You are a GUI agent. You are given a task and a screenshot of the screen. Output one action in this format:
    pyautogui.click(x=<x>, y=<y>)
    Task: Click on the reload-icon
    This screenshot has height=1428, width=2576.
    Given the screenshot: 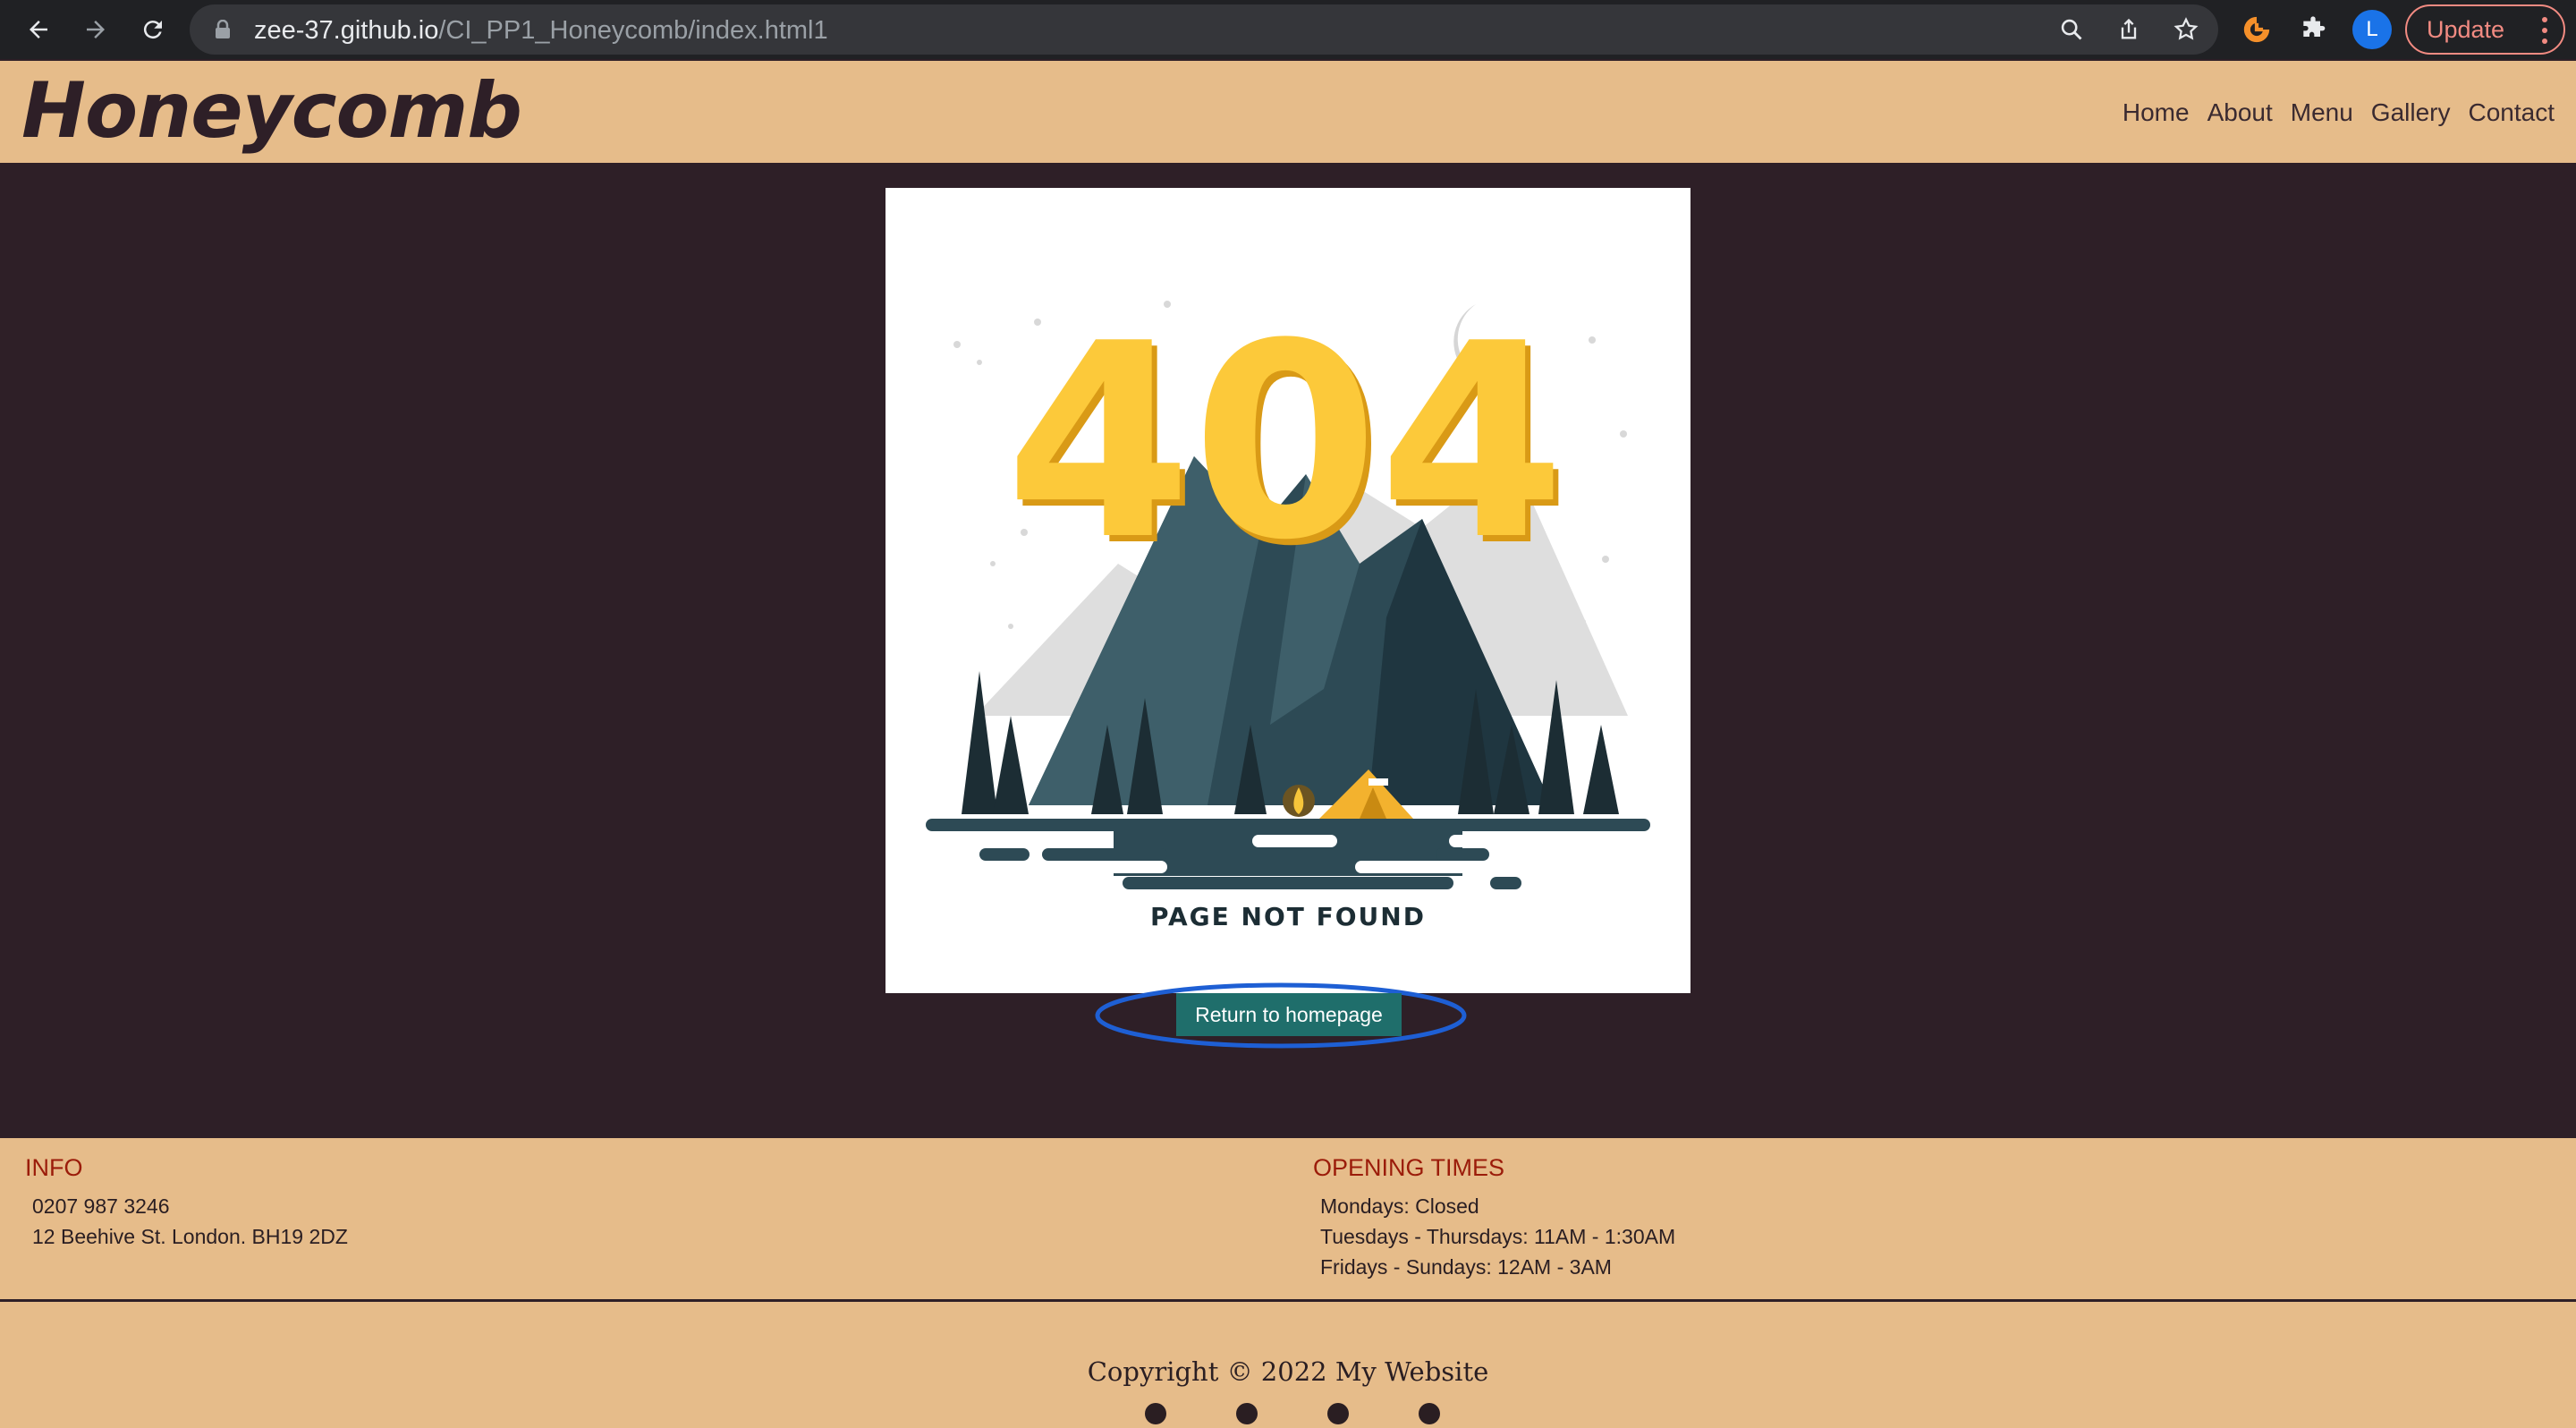 What is the action you would take?
    pyautogui.click(x=152, y=30)
    